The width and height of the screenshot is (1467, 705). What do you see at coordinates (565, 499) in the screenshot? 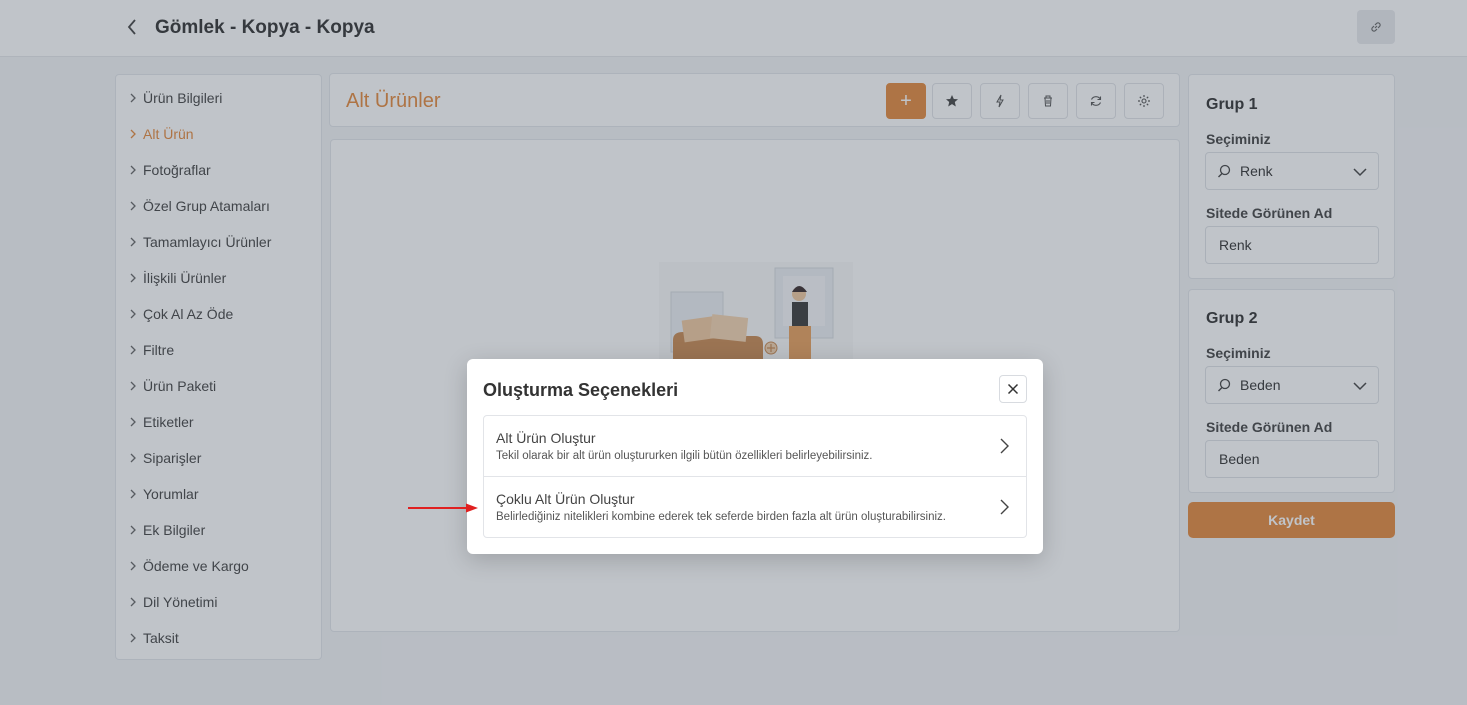
I see `option-title: Çoklu Alt Ürün Oluştur` at bounding box center [565, 499].